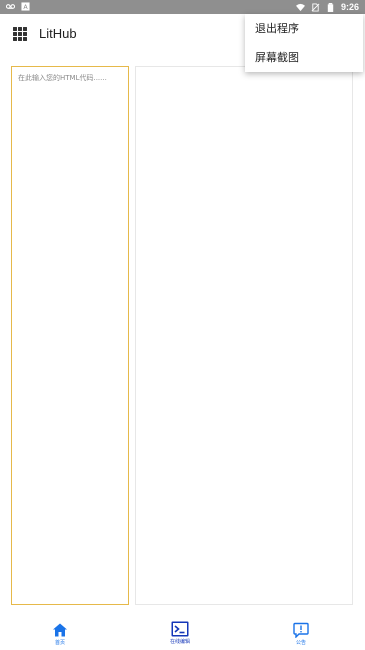 This screenshot has height=650, width=365. I want to click on home-icon, so click(60, 630).